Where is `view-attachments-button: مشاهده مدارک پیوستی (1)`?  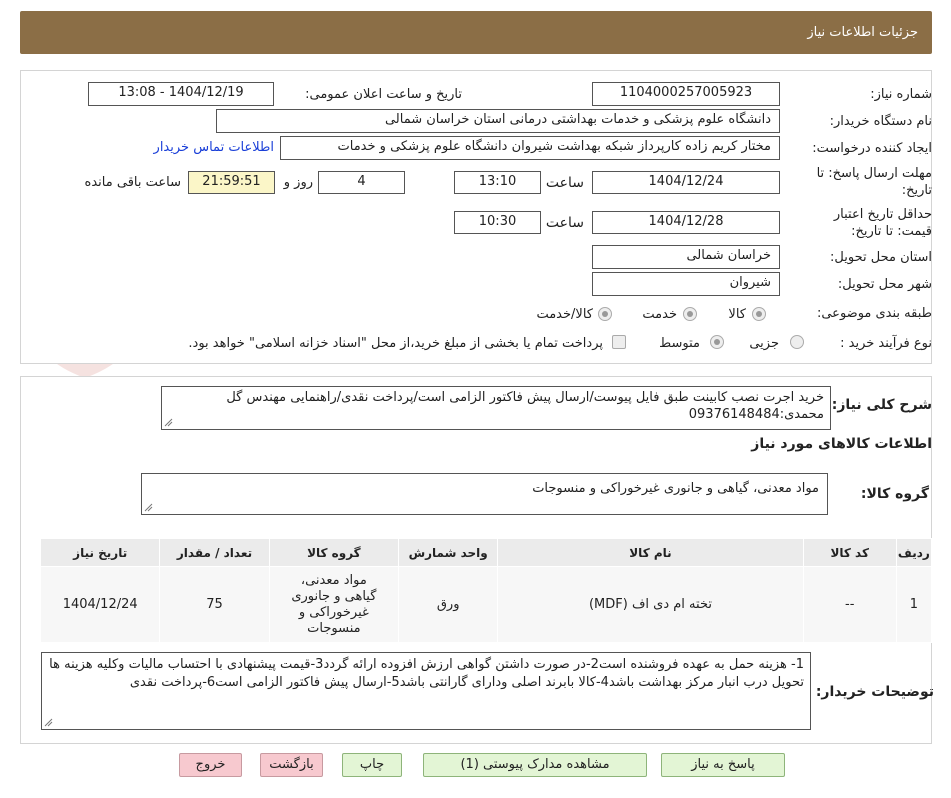 view-attachments-button: مشاهده مدارک پیوستی (1) is located at coordinates (535, 765).